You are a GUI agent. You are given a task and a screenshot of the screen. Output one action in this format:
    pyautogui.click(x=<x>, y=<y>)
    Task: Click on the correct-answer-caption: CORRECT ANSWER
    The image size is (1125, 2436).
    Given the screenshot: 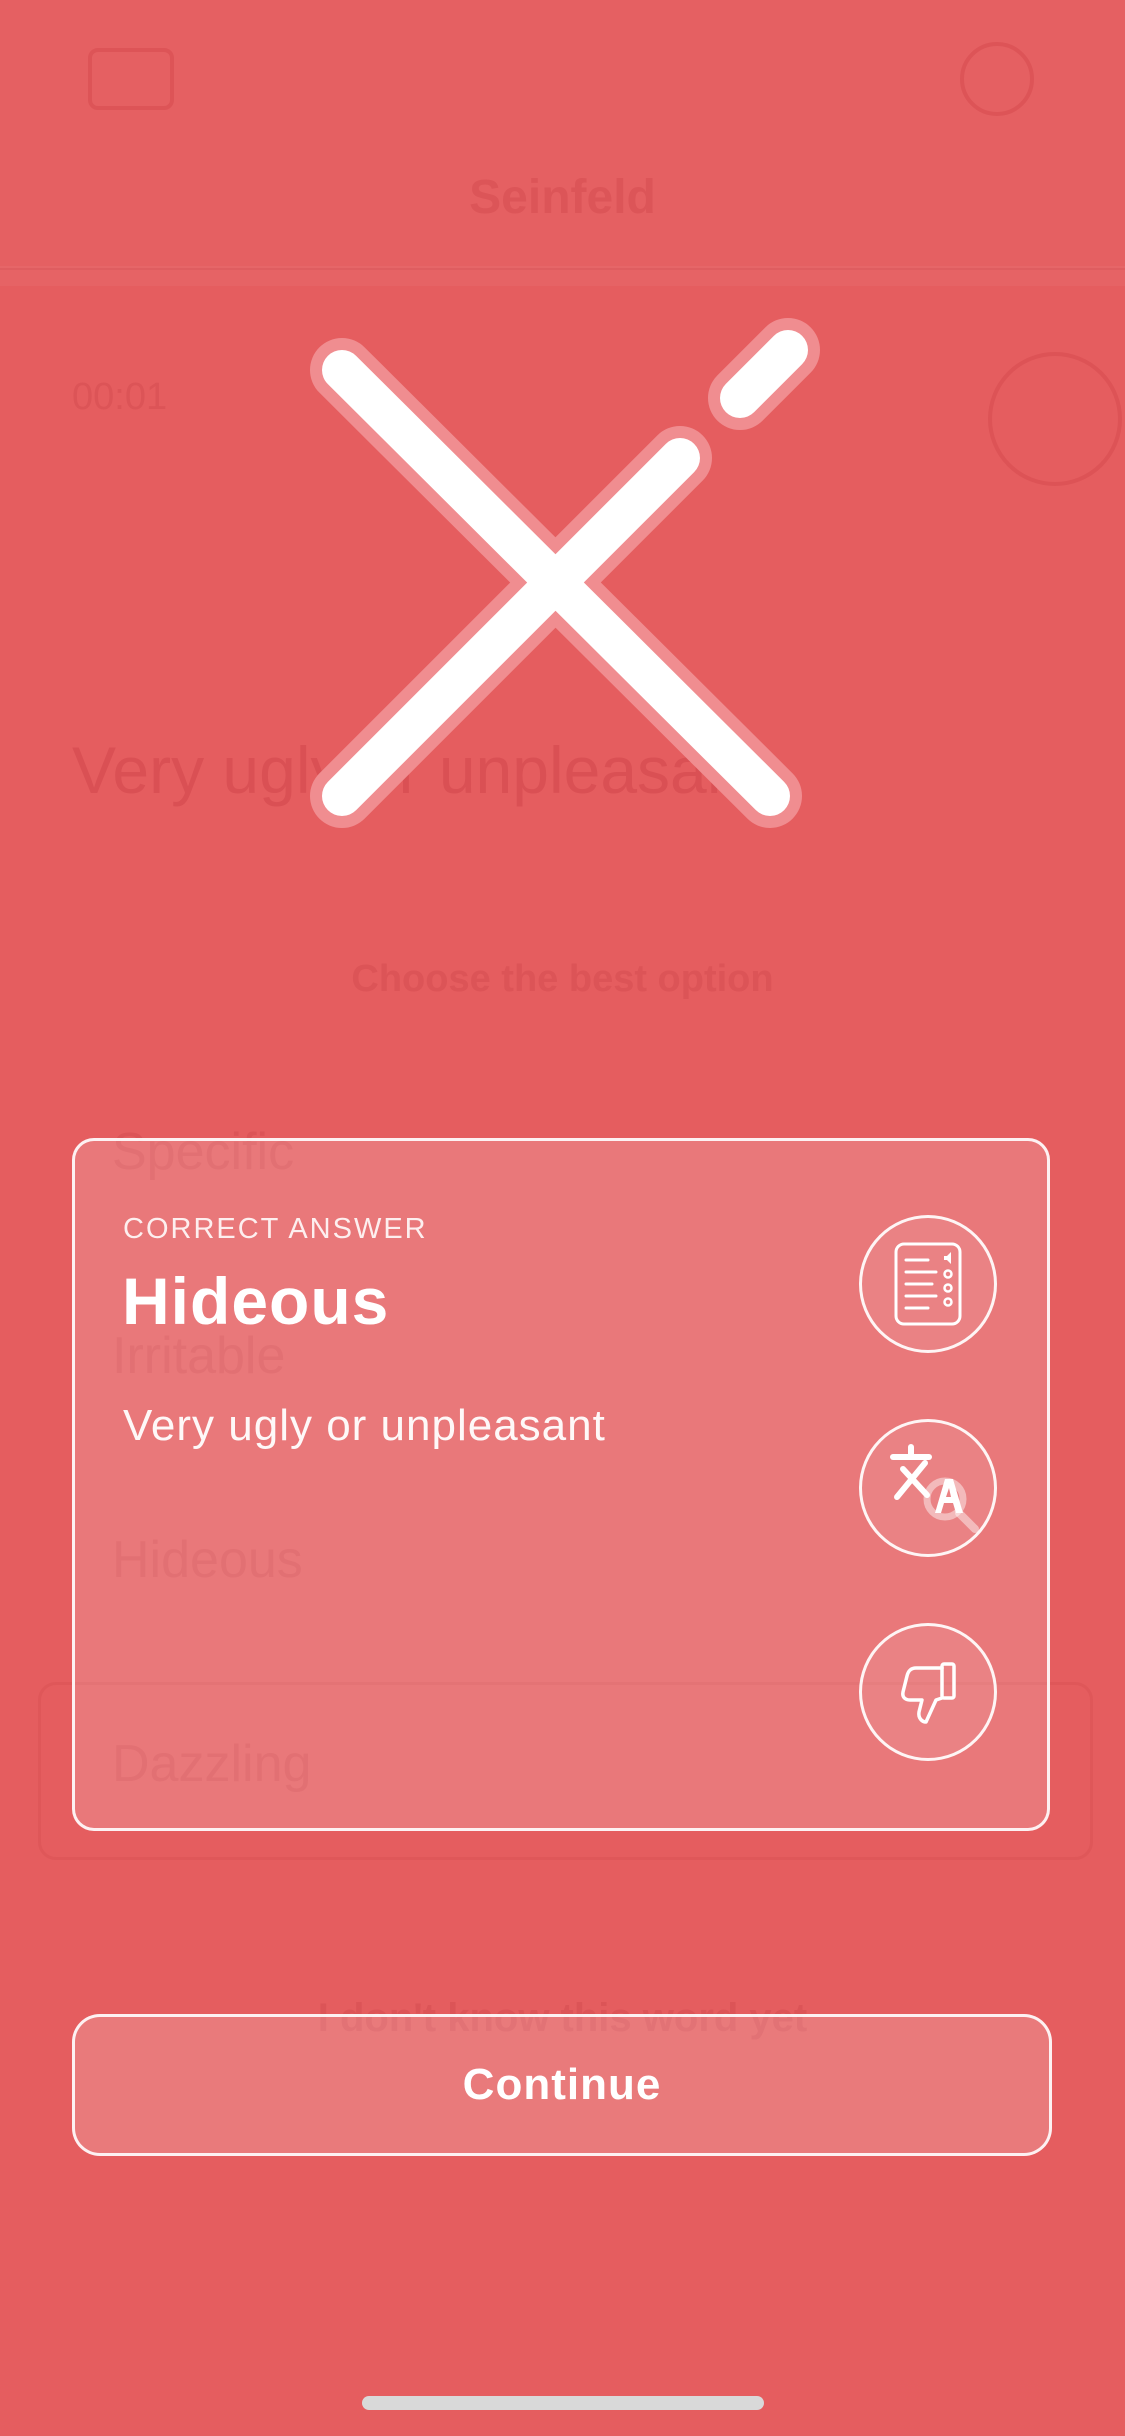 What is the action you would take?
    pyautogui.click(x=275, y=1229)
    